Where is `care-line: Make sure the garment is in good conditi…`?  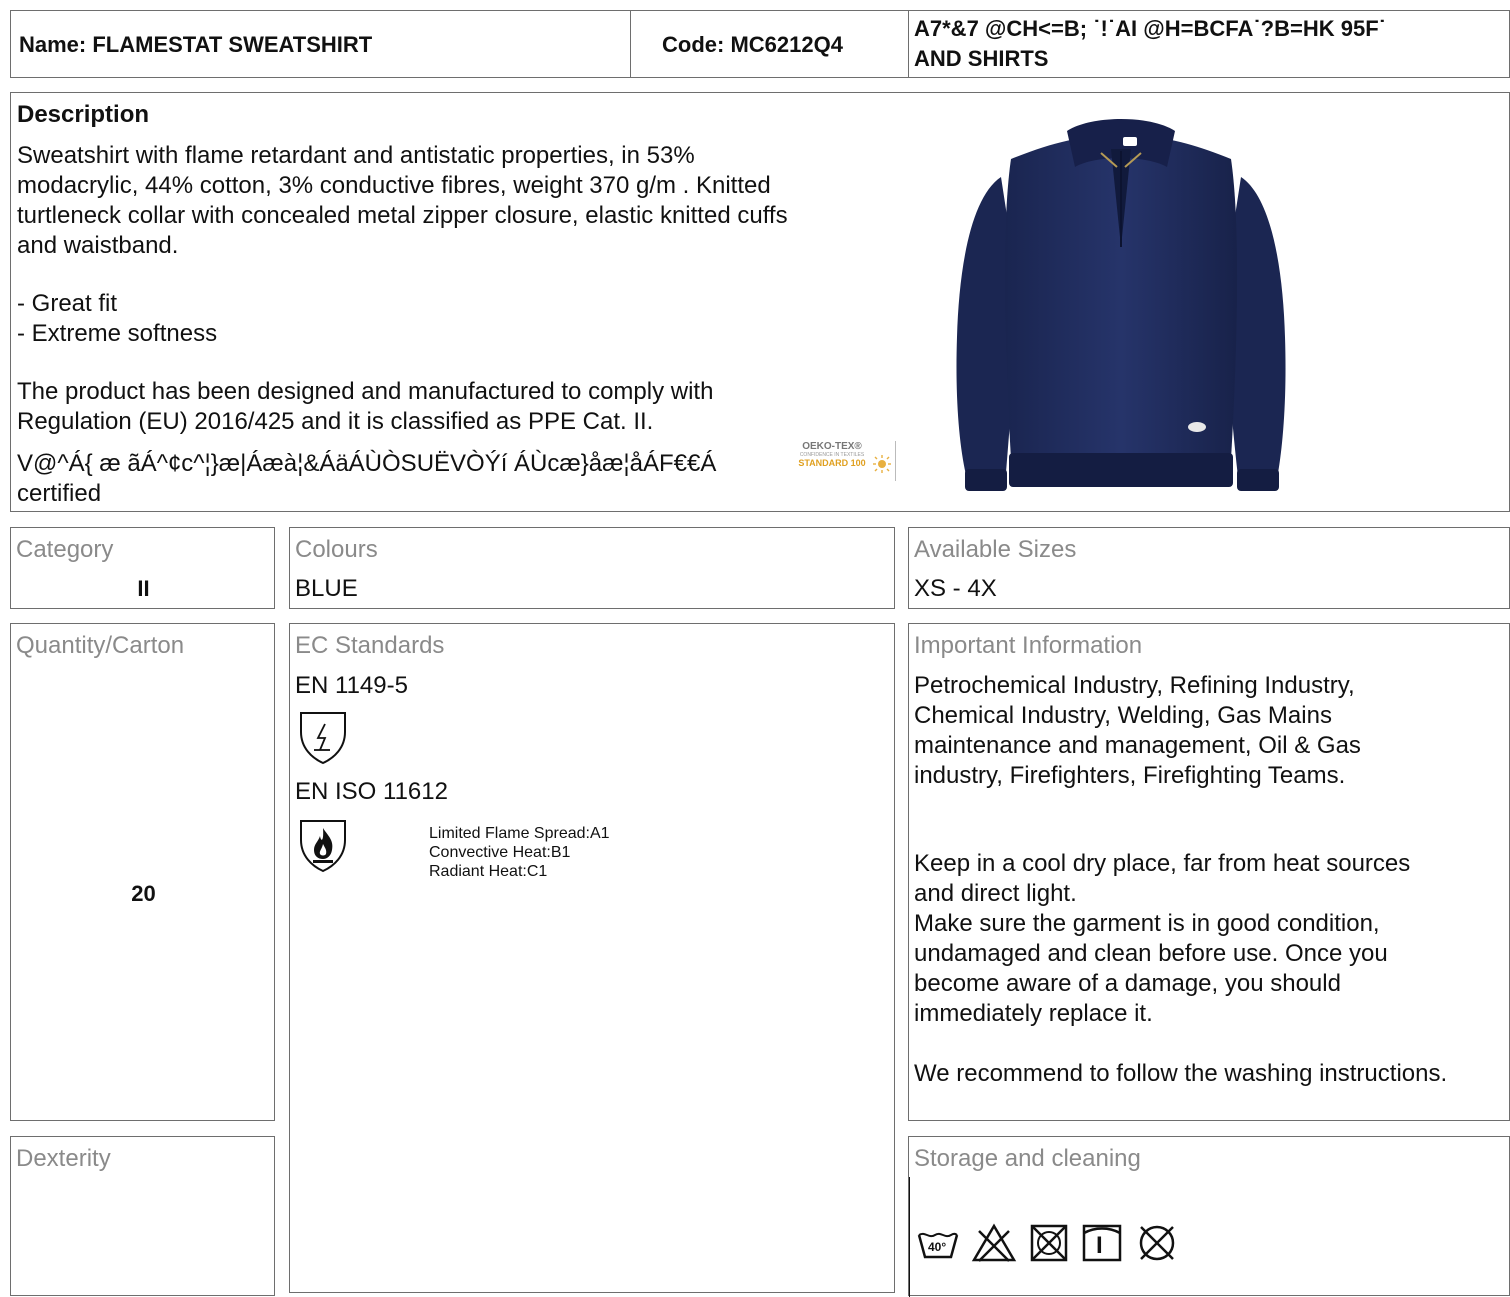
care-line: Make sure the garment is in good conditi… is located at coordinates (1147, 923).